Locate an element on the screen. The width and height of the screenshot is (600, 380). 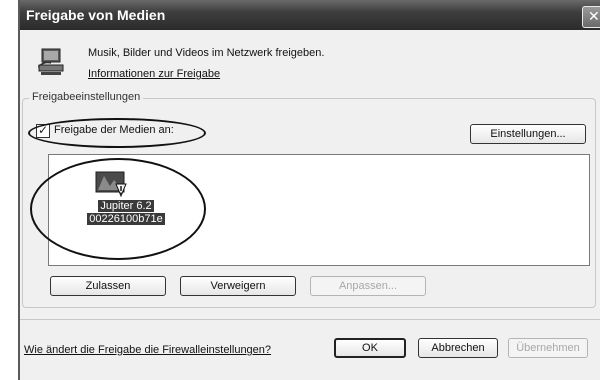
share-media-label: Freigabe der Medien an: is located at coordinates (114, 130).